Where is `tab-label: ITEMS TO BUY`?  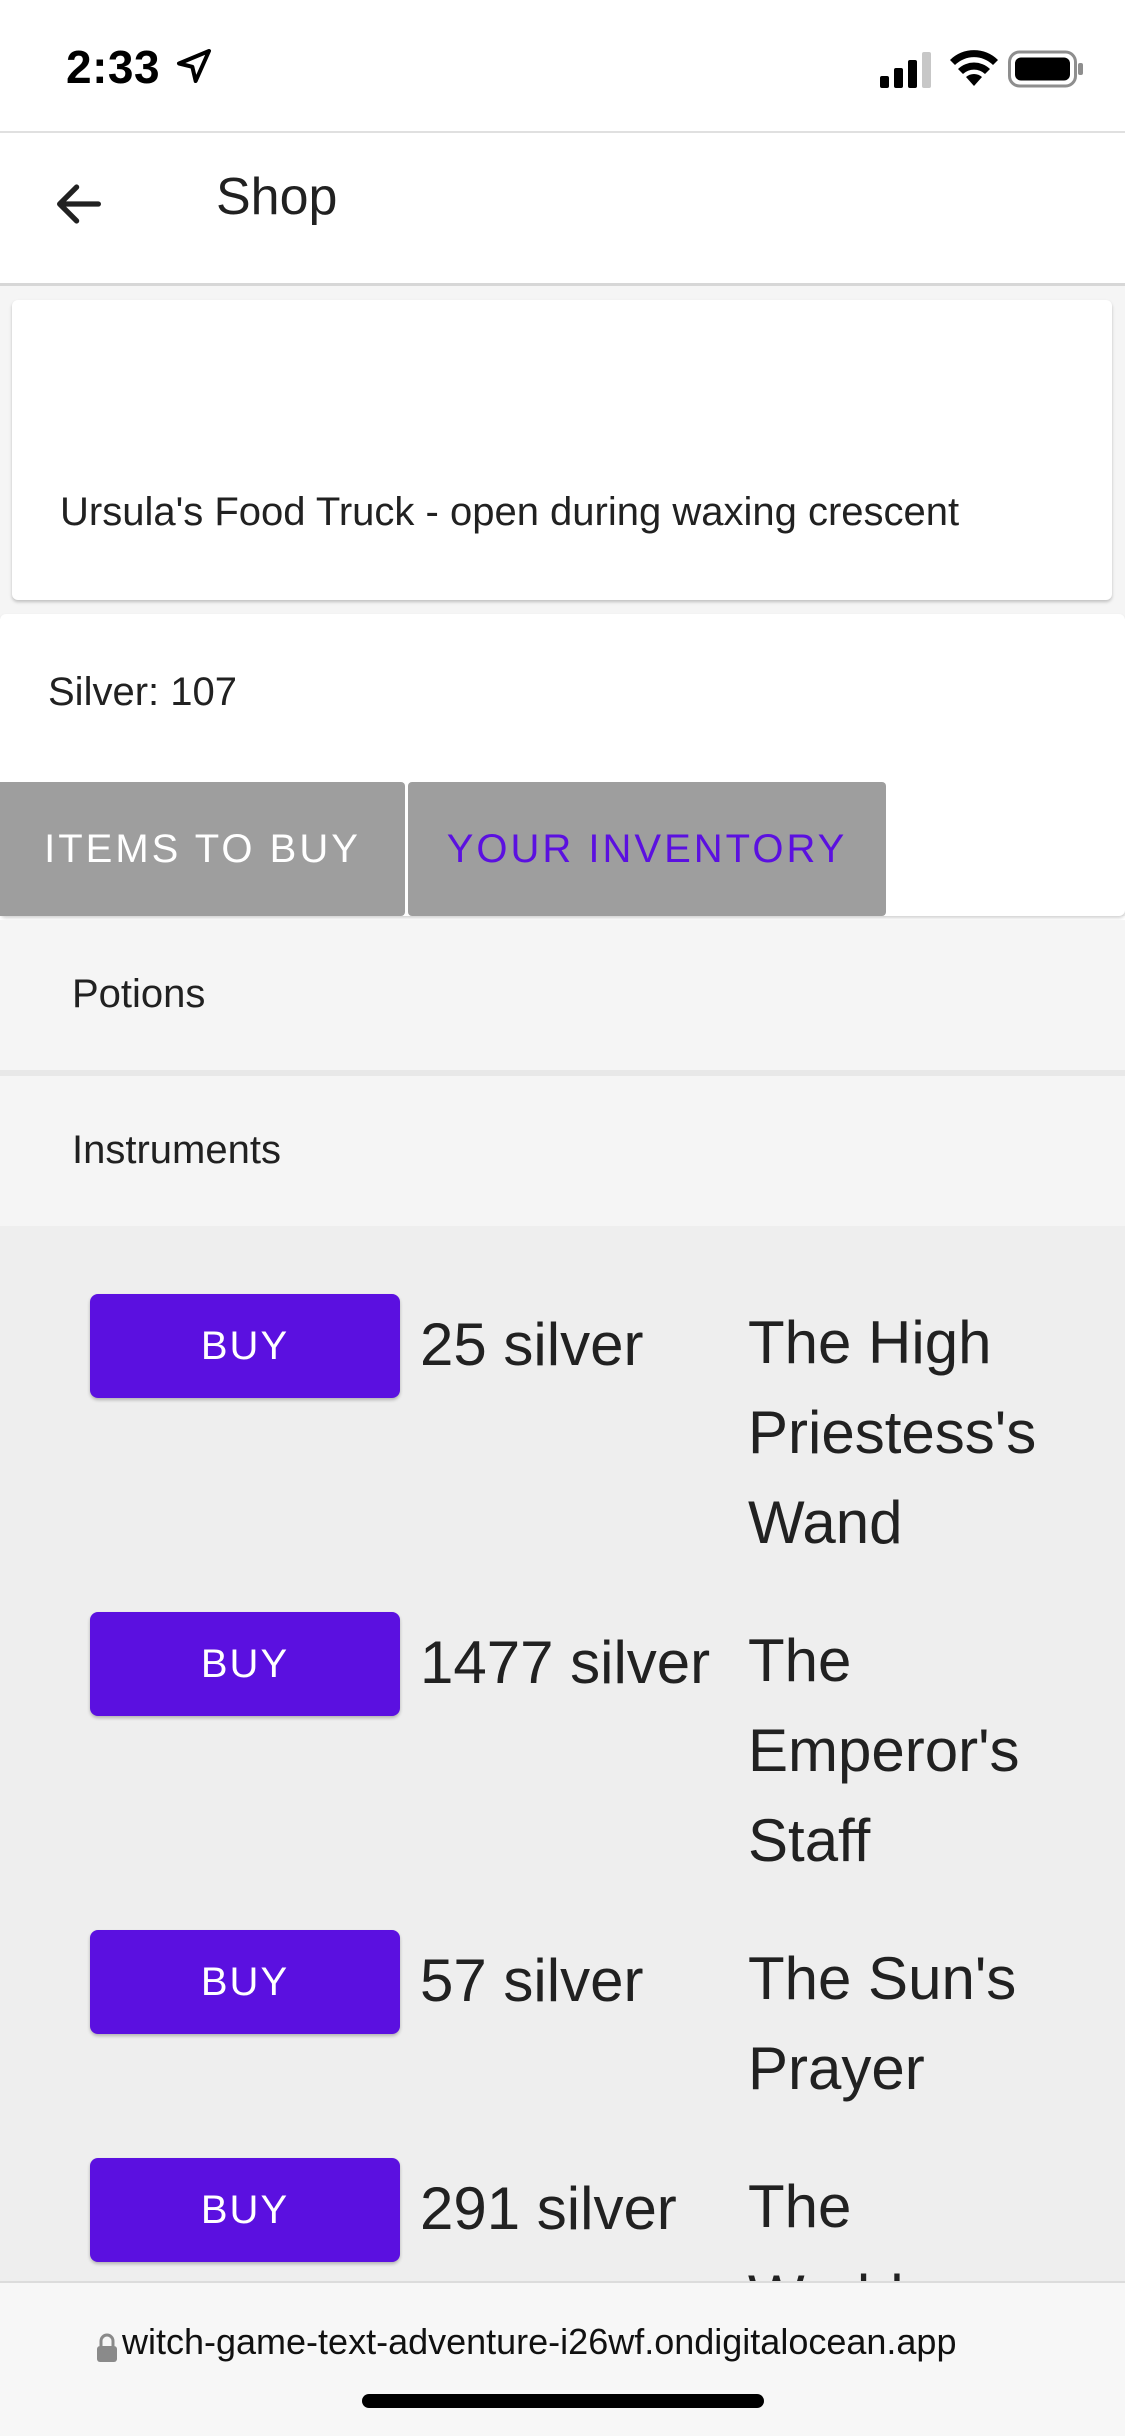
tab-label: ITEMS TO BUY is located at coordinates (202, 849).